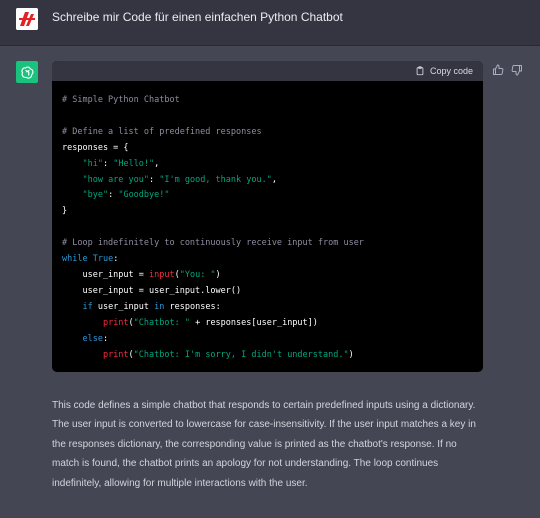 The height and width of the screenshot is (518, 540). What do you see at coordinates (105, 274) in the screenshot?
I see `code-token: user_input =` at bounding box center [105, 274].